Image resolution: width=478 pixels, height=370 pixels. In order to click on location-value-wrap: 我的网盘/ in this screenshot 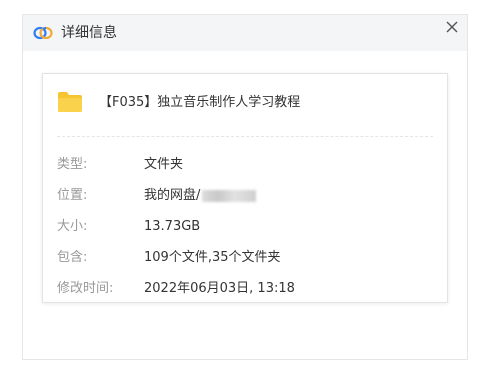, I will do `click(200, 196)`.